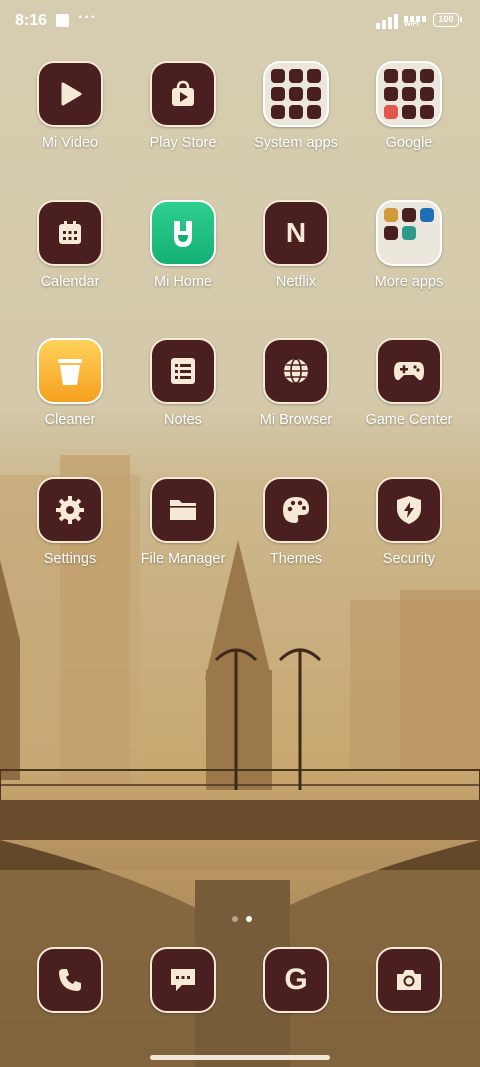 This screenshot has height=1067, width=480. What do you see at coordinates (183, 94) in the screenshot?
I see `play-store-icon` at bounding box center [183, 94].